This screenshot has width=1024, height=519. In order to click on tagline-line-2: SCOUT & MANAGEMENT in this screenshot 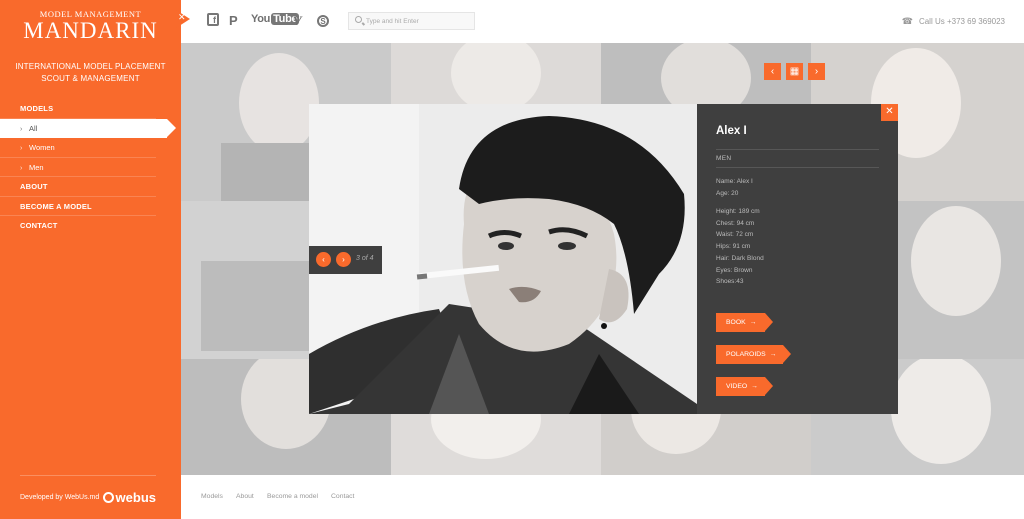, I will do `click(90, 78)`.